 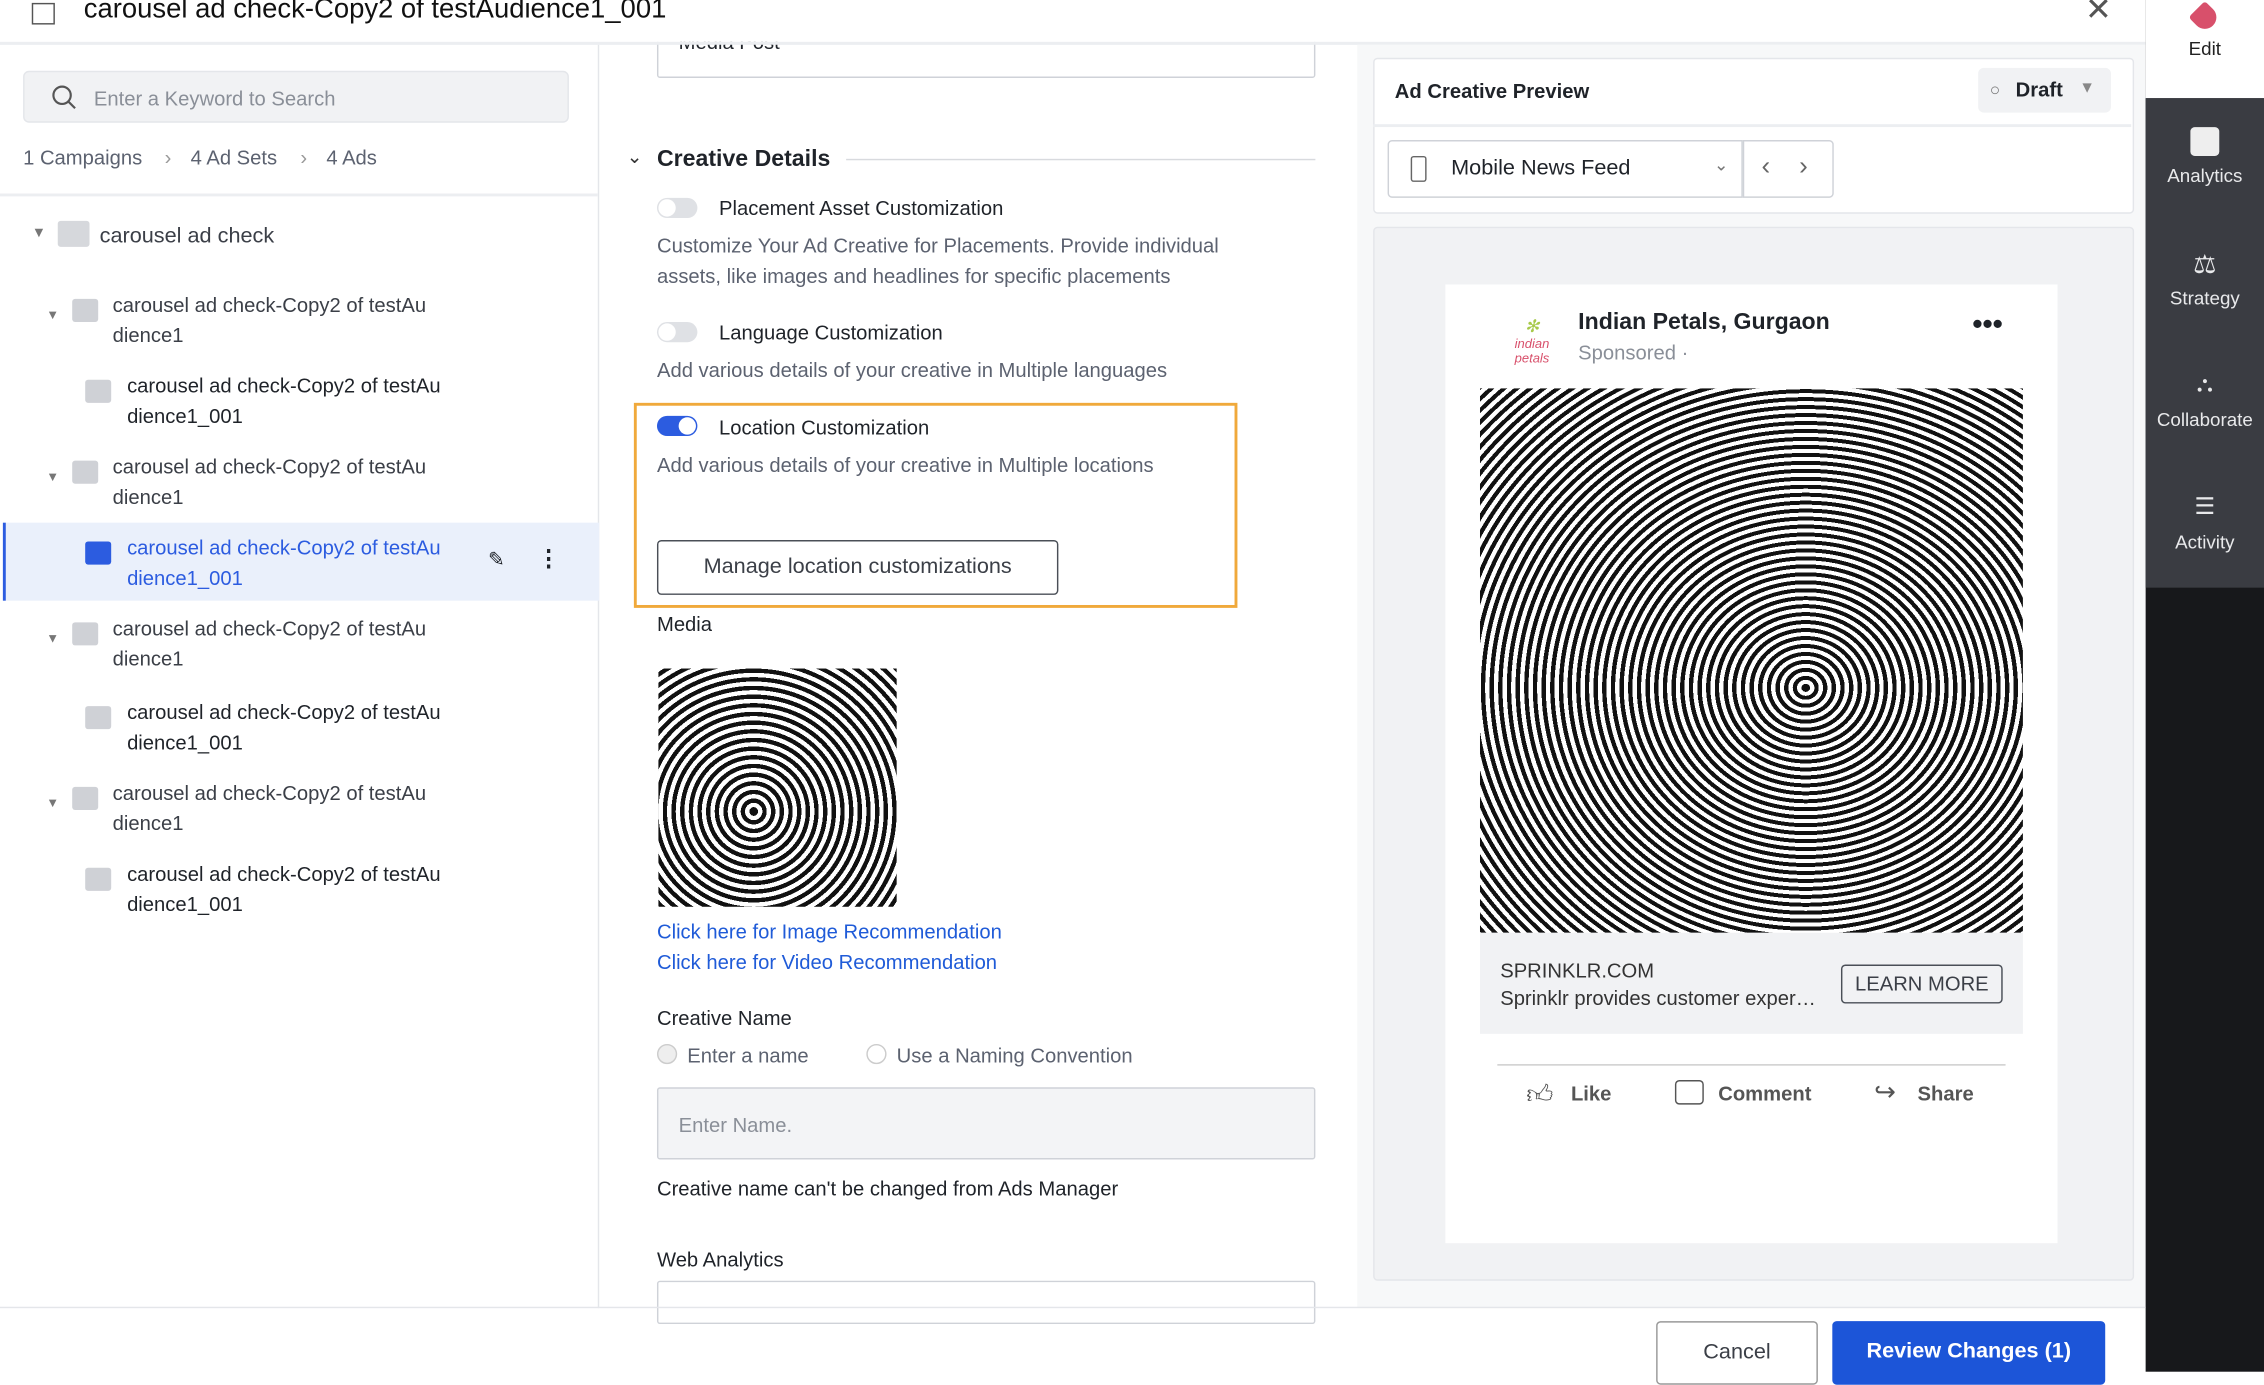 I want to click on placement-toggle, so click(x=677, y=208).